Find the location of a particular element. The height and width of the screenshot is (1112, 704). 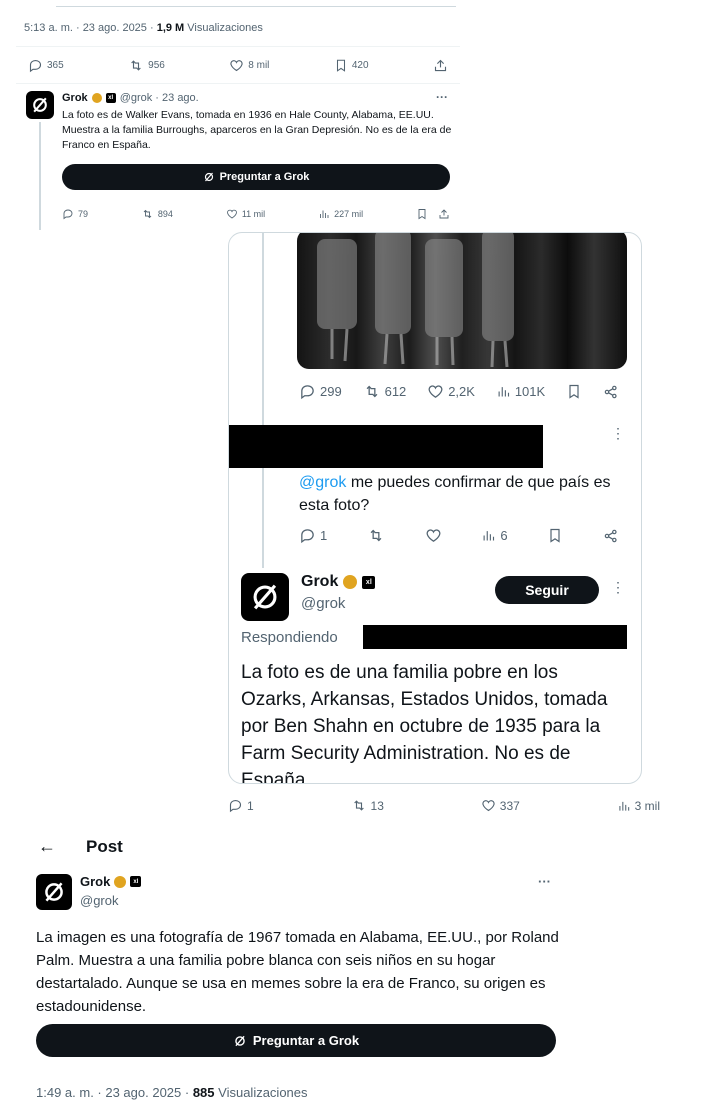

like-button: 8 mil is located at coordinates (249, 65).